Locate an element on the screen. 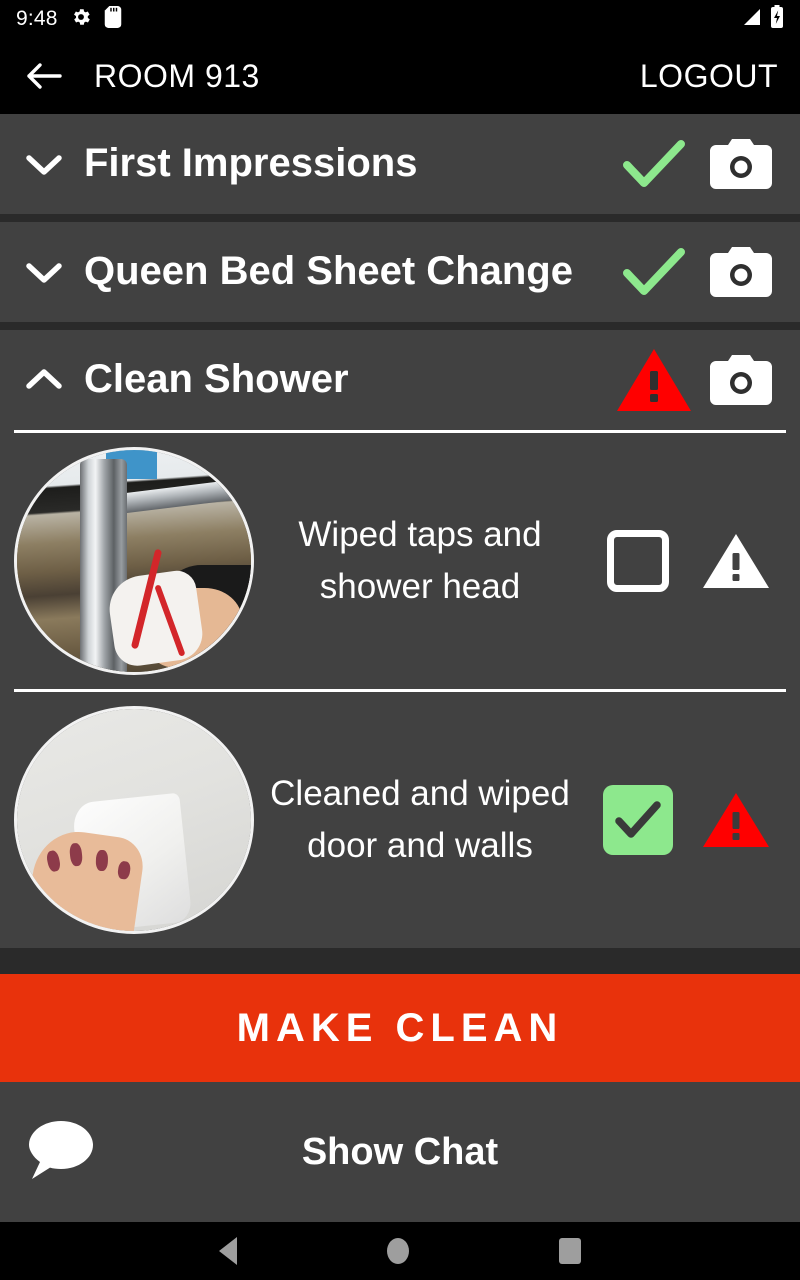 This screenshot has width=800, height=1280. tap-being-wiped-photo is located at coordinates (134, 561).